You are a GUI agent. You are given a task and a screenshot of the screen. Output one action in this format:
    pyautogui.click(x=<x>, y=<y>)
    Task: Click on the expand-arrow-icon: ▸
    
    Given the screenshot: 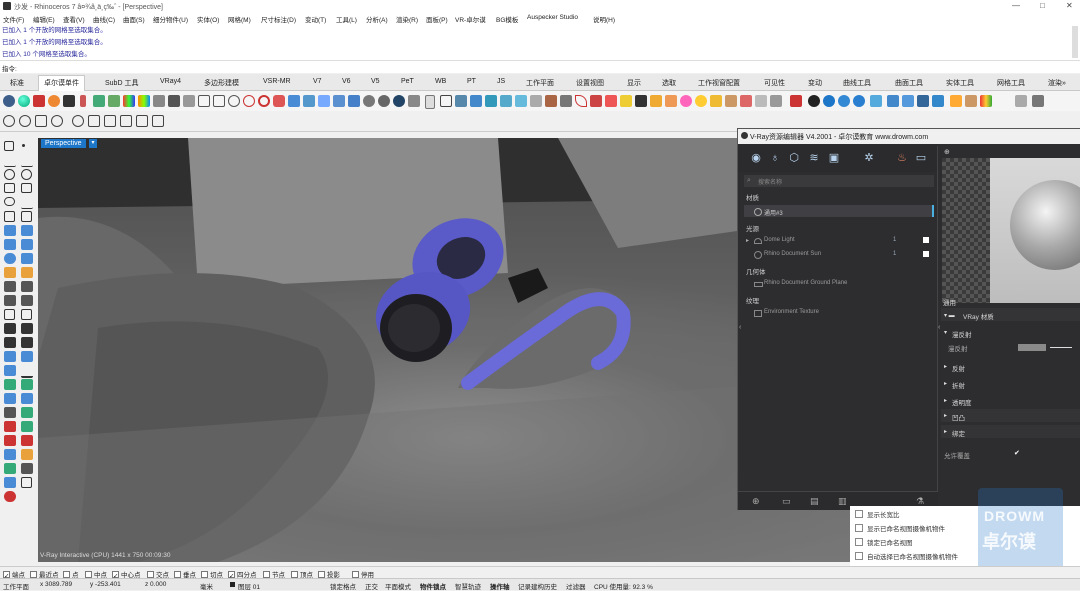 What is the action you would take?
    pyautogui.click(x=945, y=383)
    